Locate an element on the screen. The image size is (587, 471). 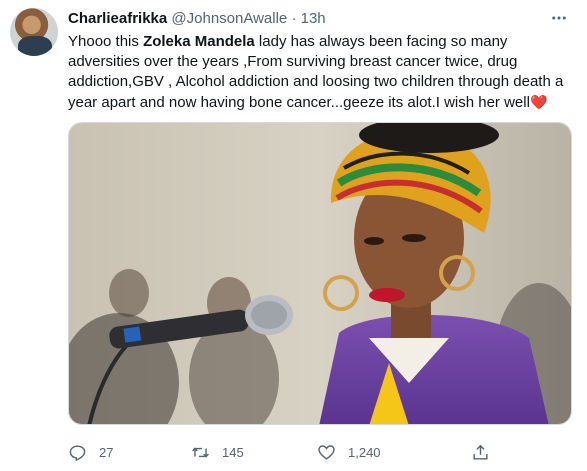
share-button is located at coordinates (480, 452).